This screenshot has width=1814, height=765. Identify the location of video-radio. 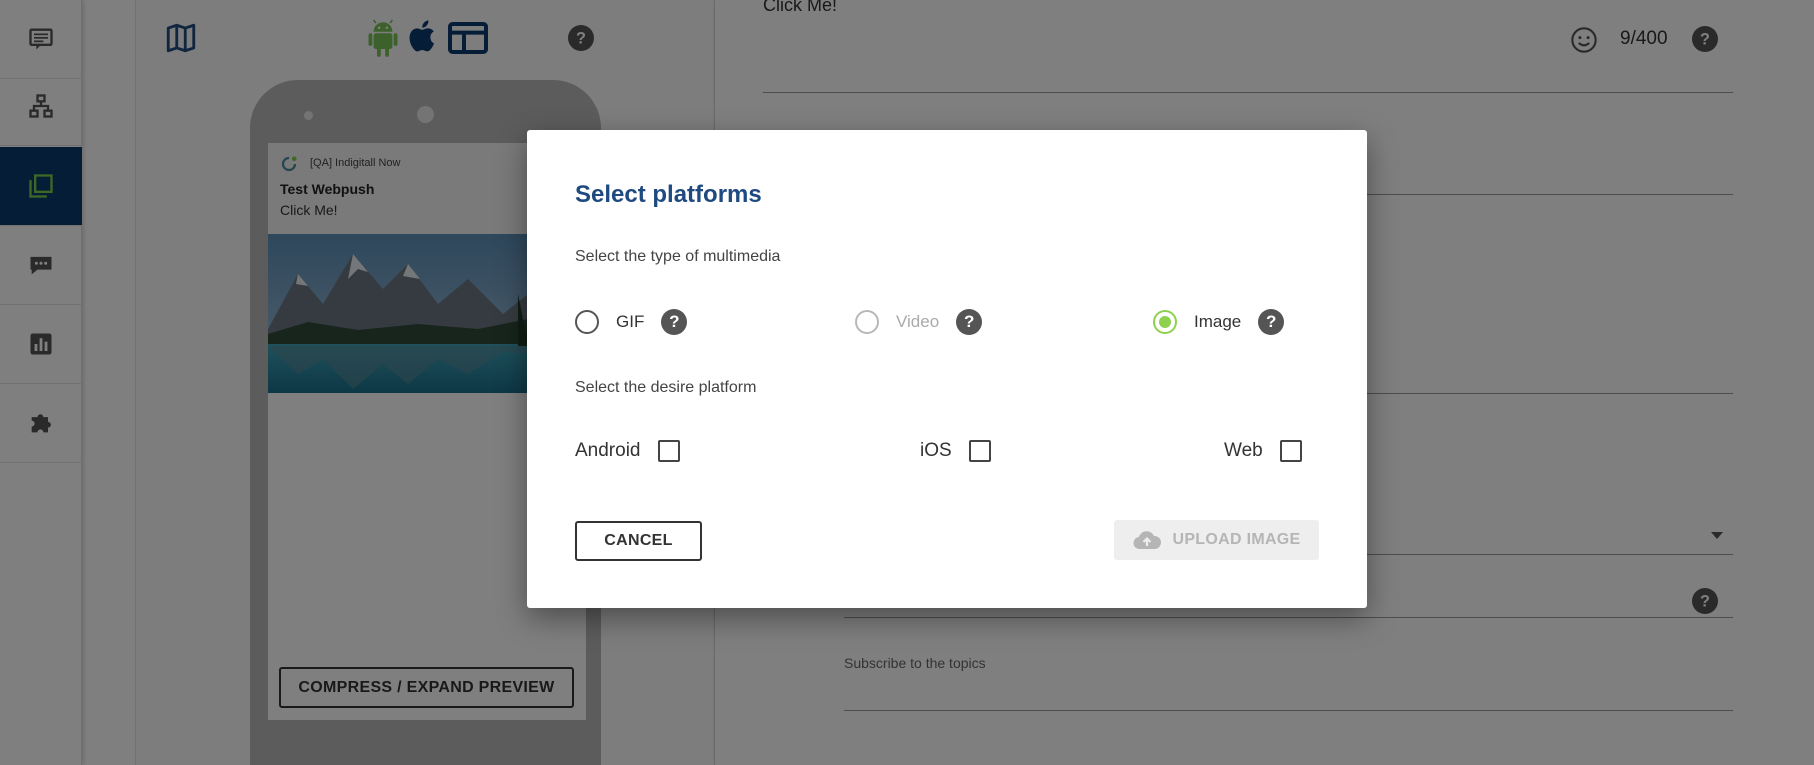
(867, 322).